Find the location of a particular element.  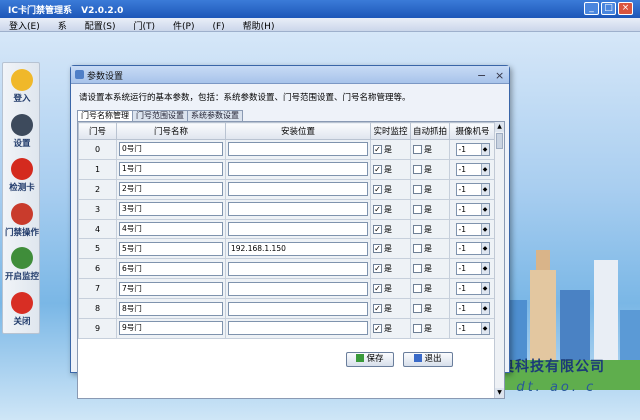

menu-item: 系 is located at coordinates (62, 25).